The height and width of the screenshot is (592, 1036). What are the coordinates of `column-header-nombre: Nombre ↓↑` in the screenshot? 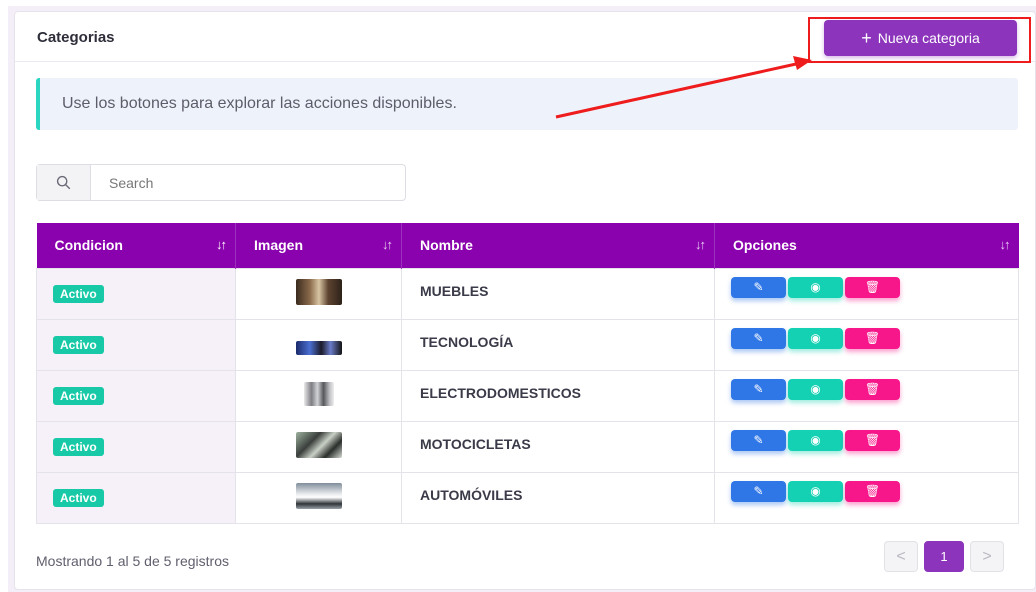 It's located at (558, 245).